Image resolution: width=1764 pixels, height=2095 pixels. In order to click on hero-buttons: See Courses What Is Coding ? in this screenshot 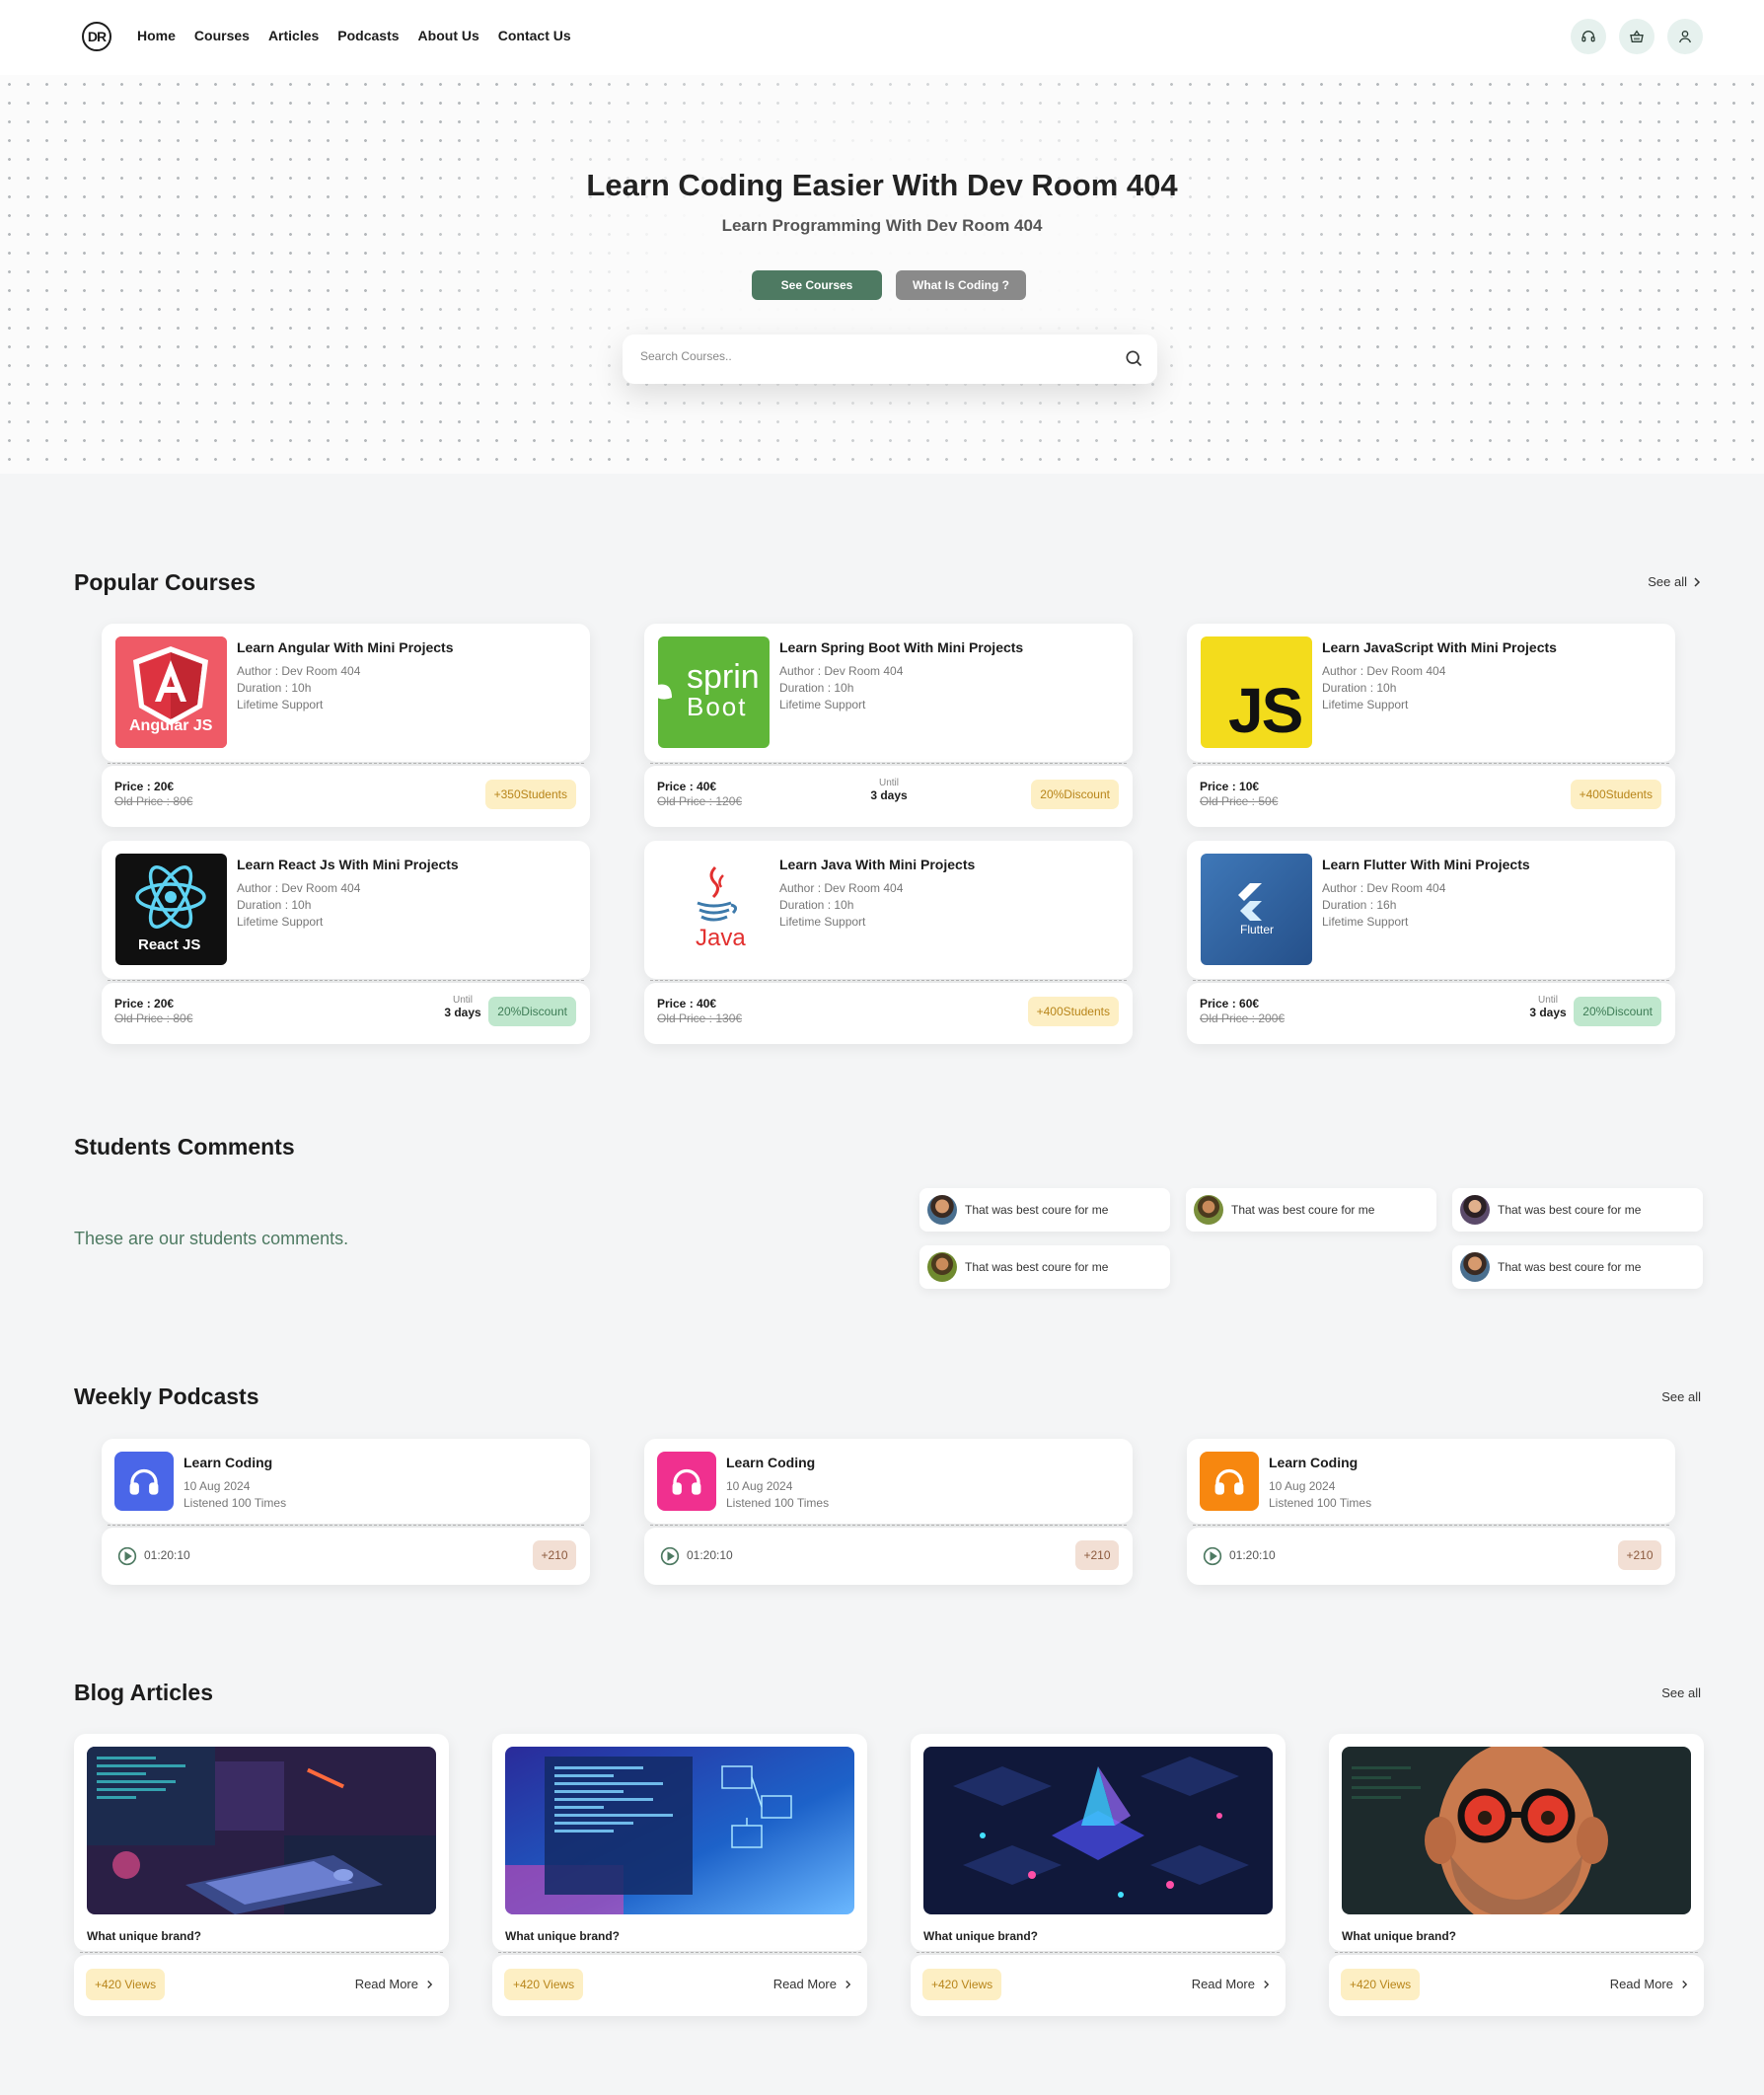, I will do `click(889, 285)`.